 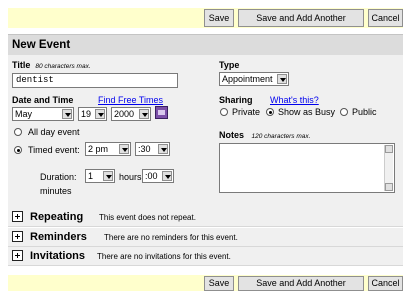 I want to click on type-select: Appointment, so click(x=254, y=79).